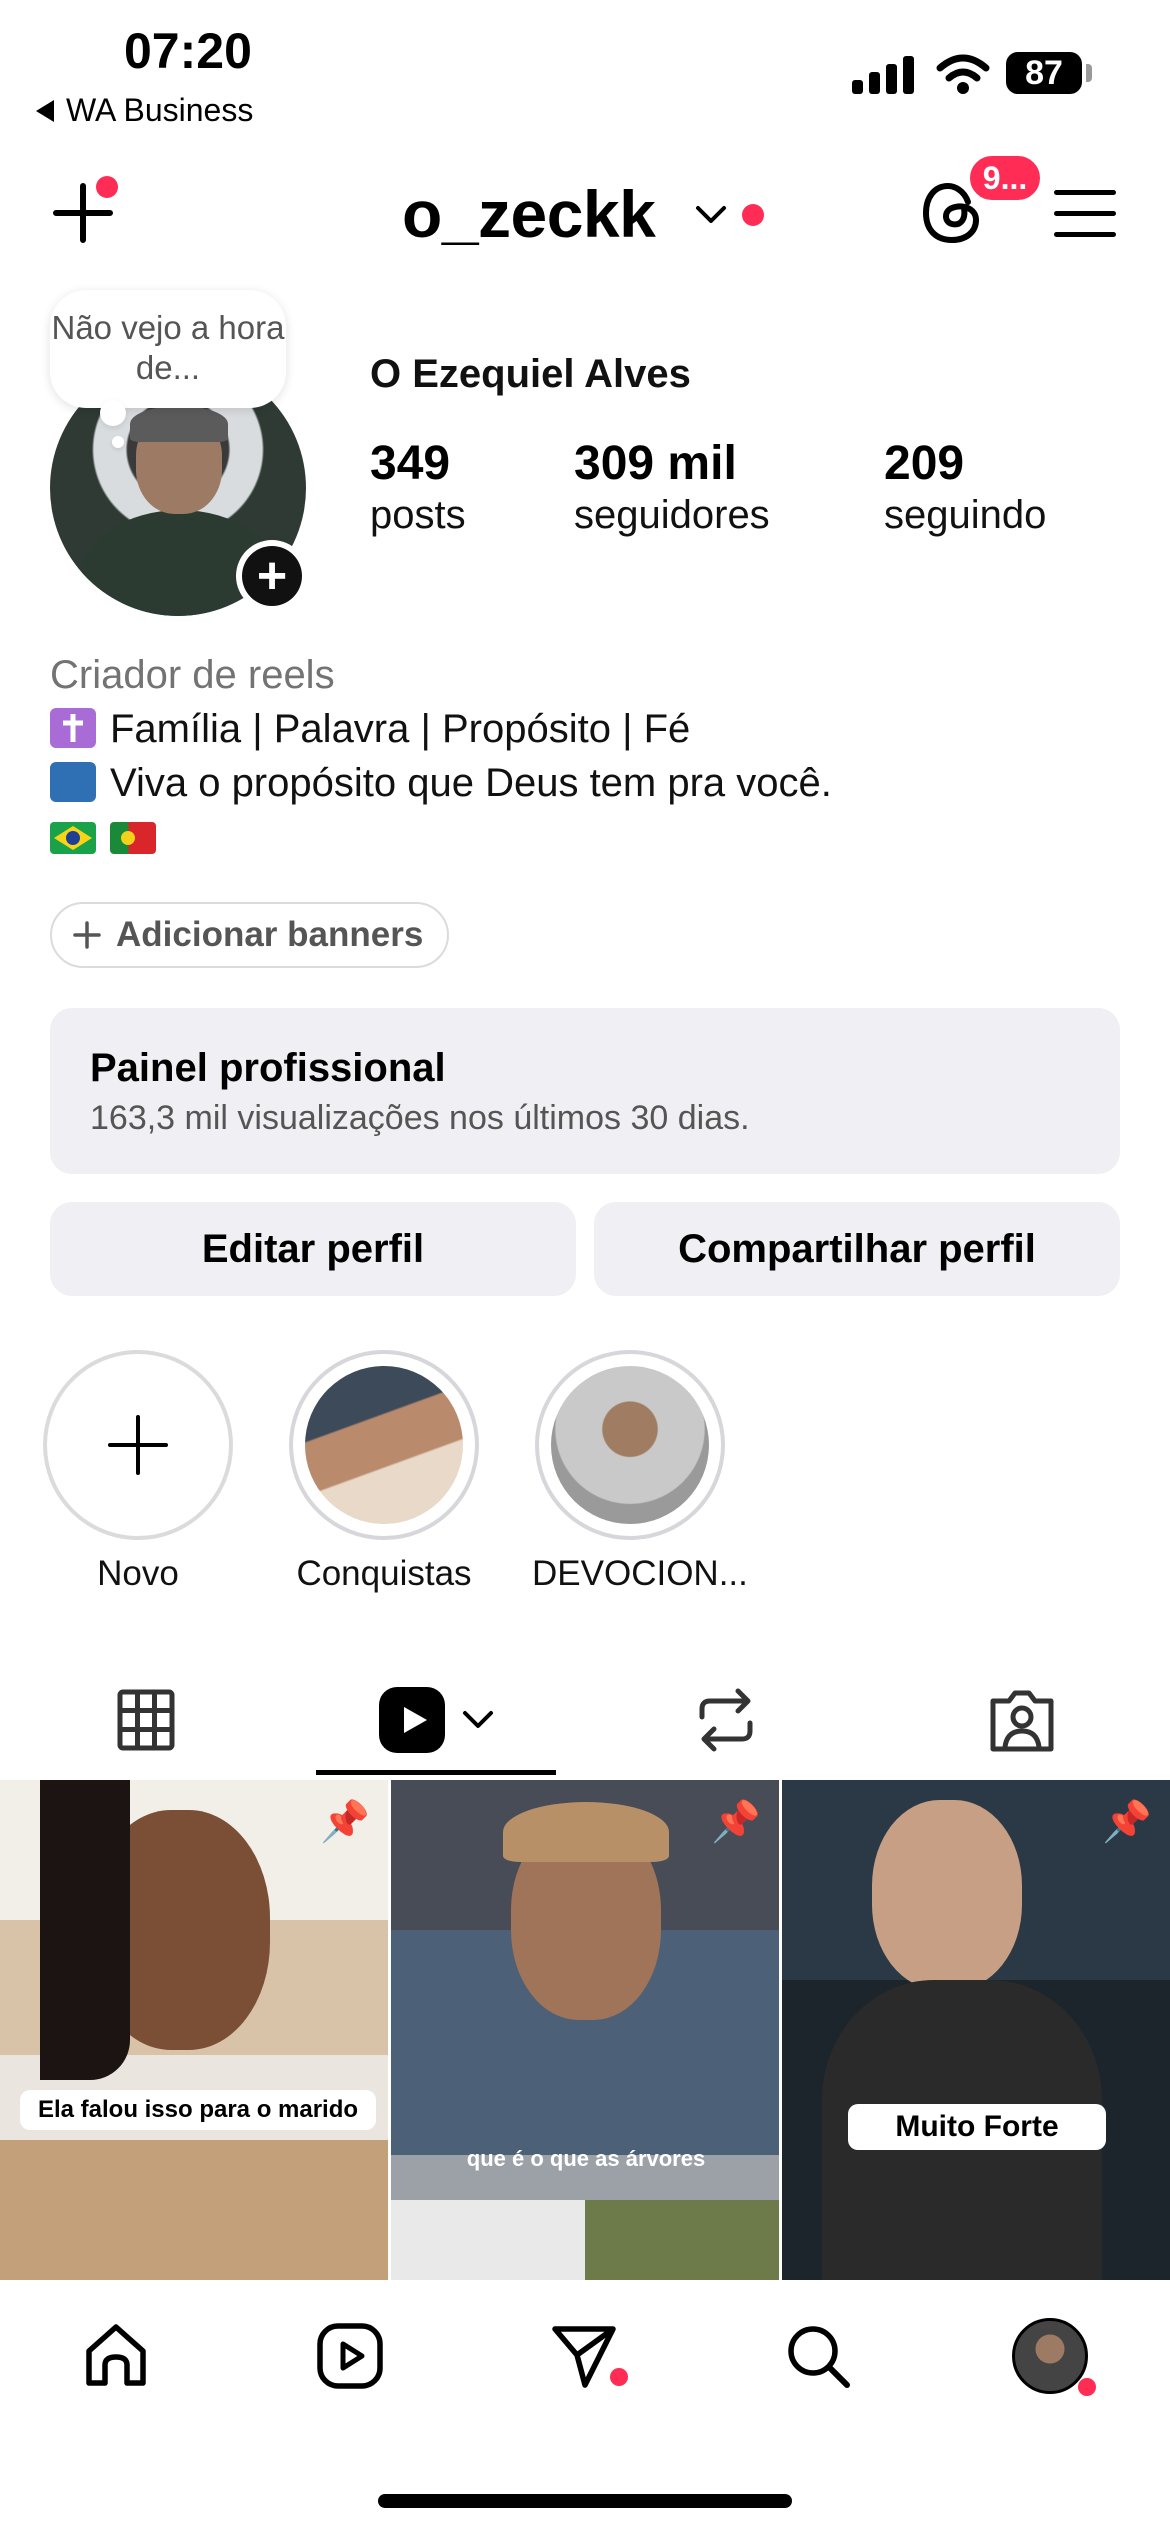  I want to click on posts-count: 349 posts, so click(418, 487).